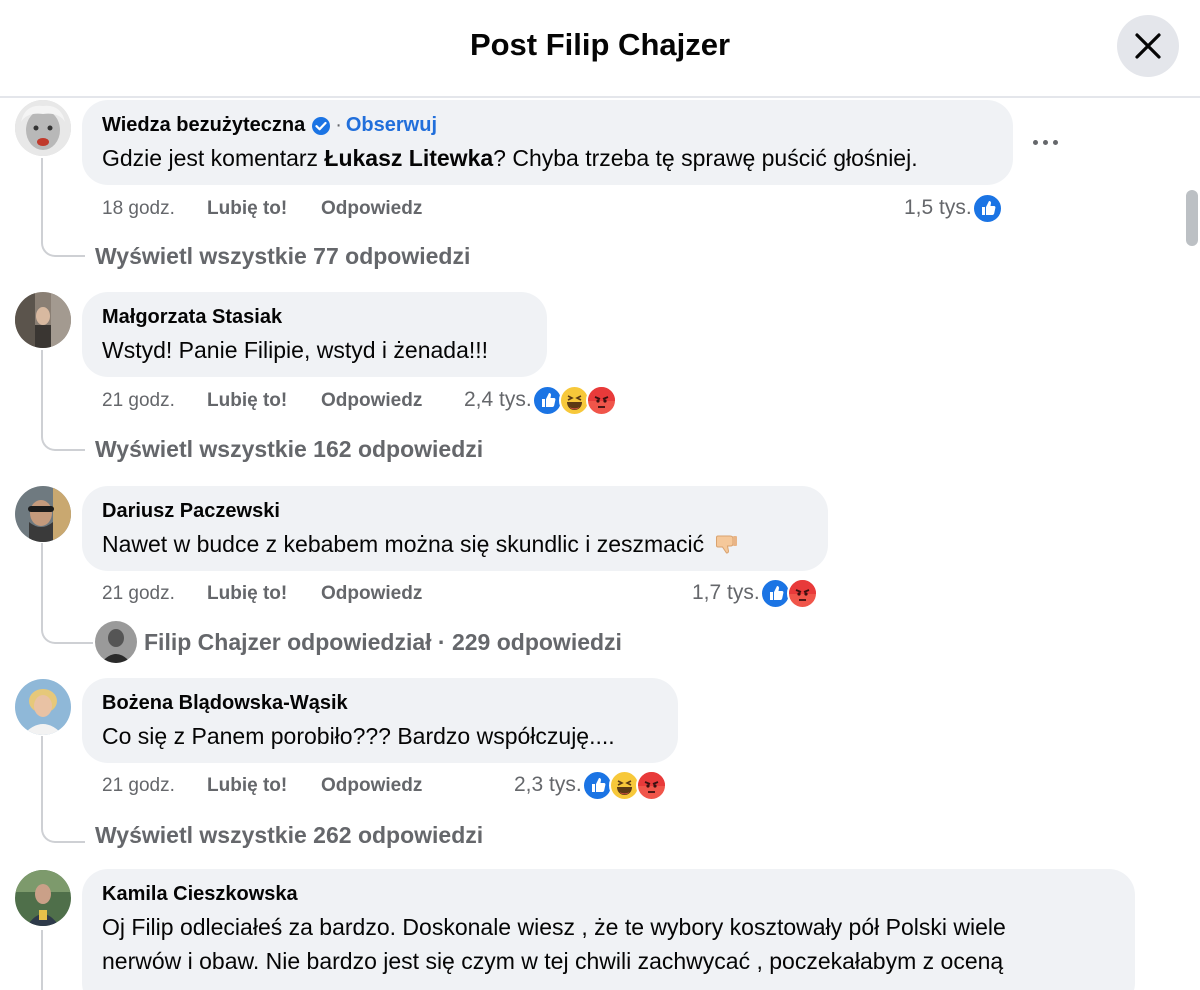 The width and height of the screenshot is (1200, 990). What do you see at coordinates (727, 544) in the screenshot?
I see `thumbs-down-emoji` at bounding box center [727, 544].